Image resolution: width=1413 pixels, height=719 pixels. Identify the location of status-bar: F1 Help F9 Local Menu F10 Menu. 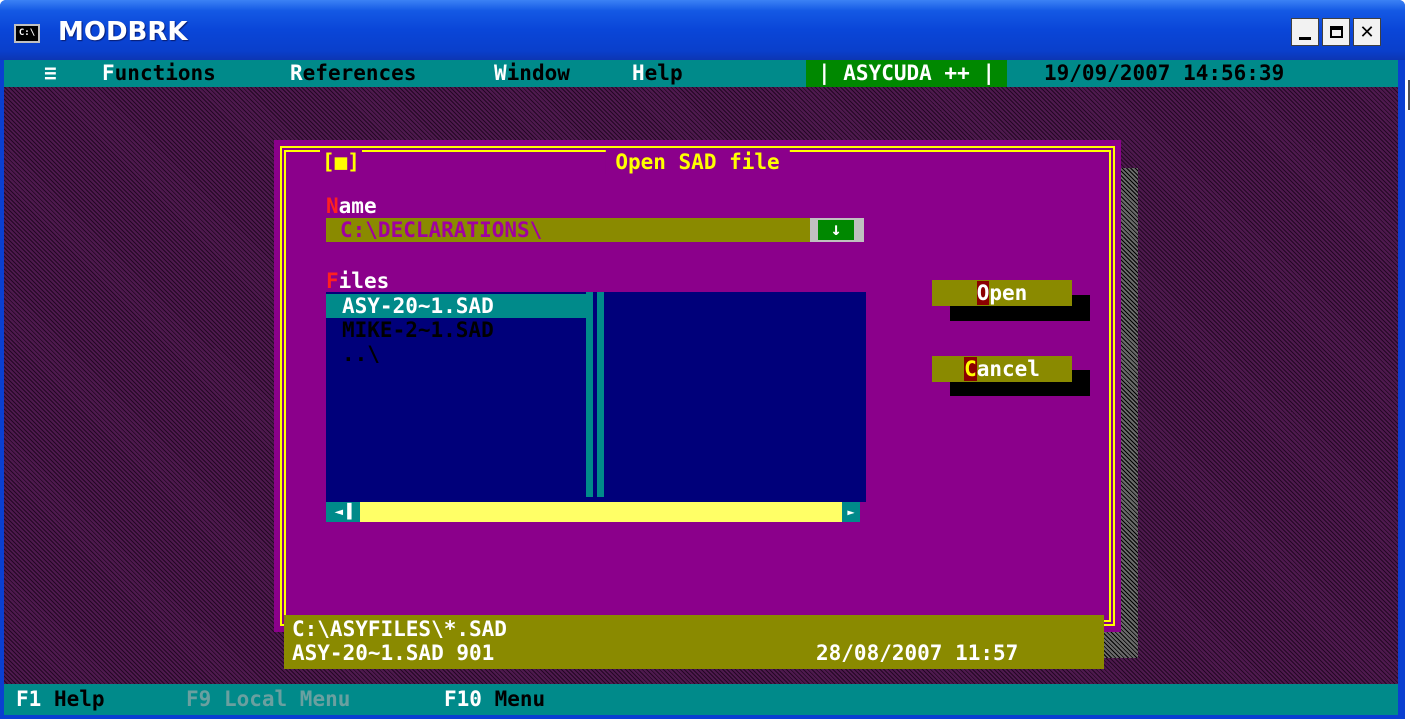
(701, 699).